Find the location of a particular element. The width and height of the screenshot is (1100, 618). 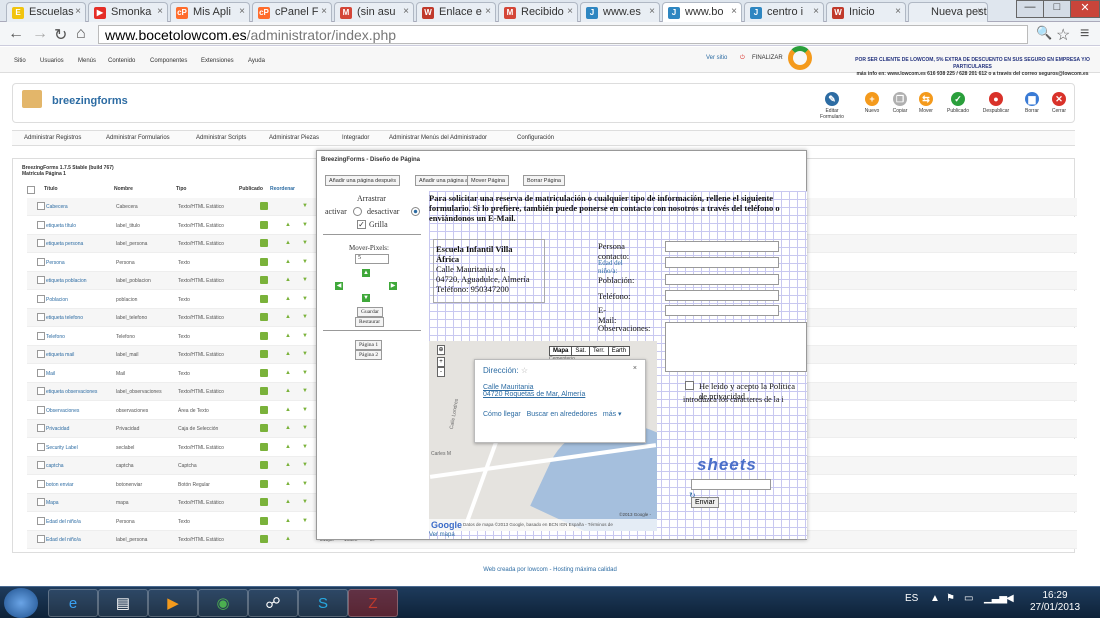

admin-menu-item: Sitio is located at coordinates (20, 61).